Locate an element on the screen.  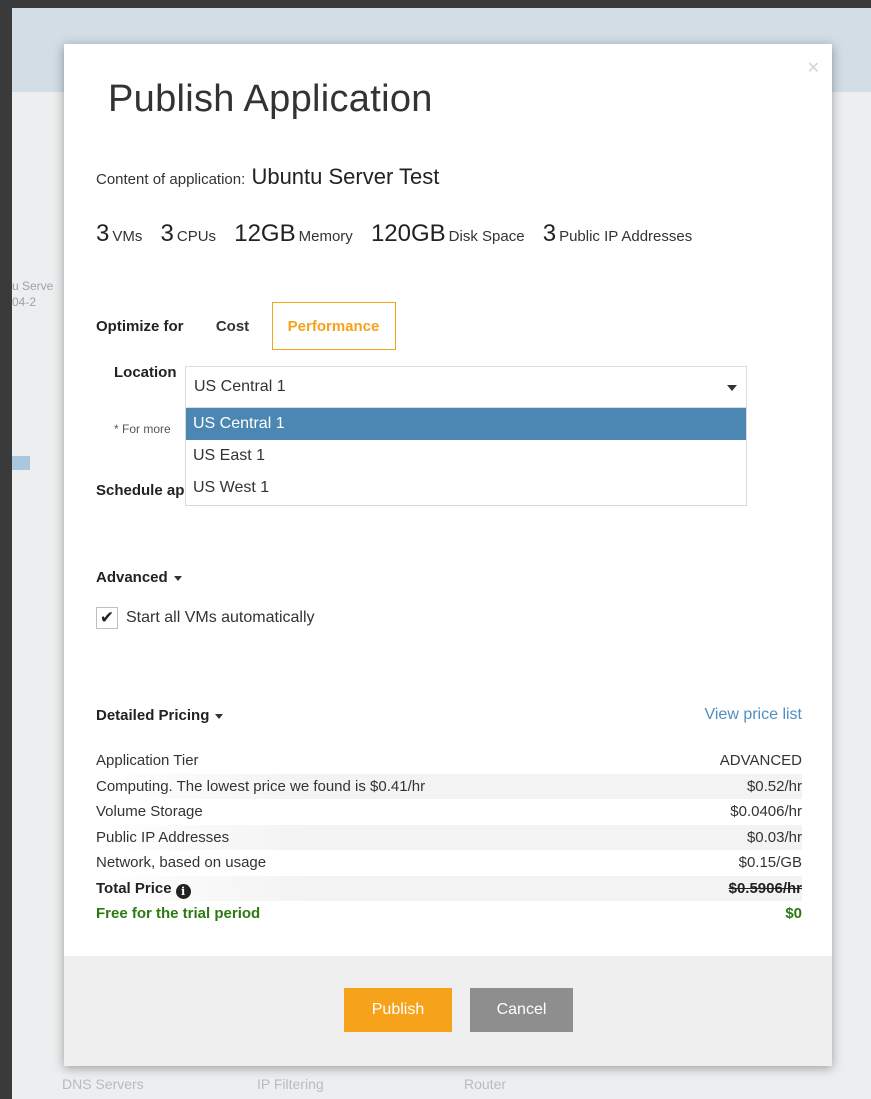
optimize-performance-button: Performance is located at coordinates (333, 326).